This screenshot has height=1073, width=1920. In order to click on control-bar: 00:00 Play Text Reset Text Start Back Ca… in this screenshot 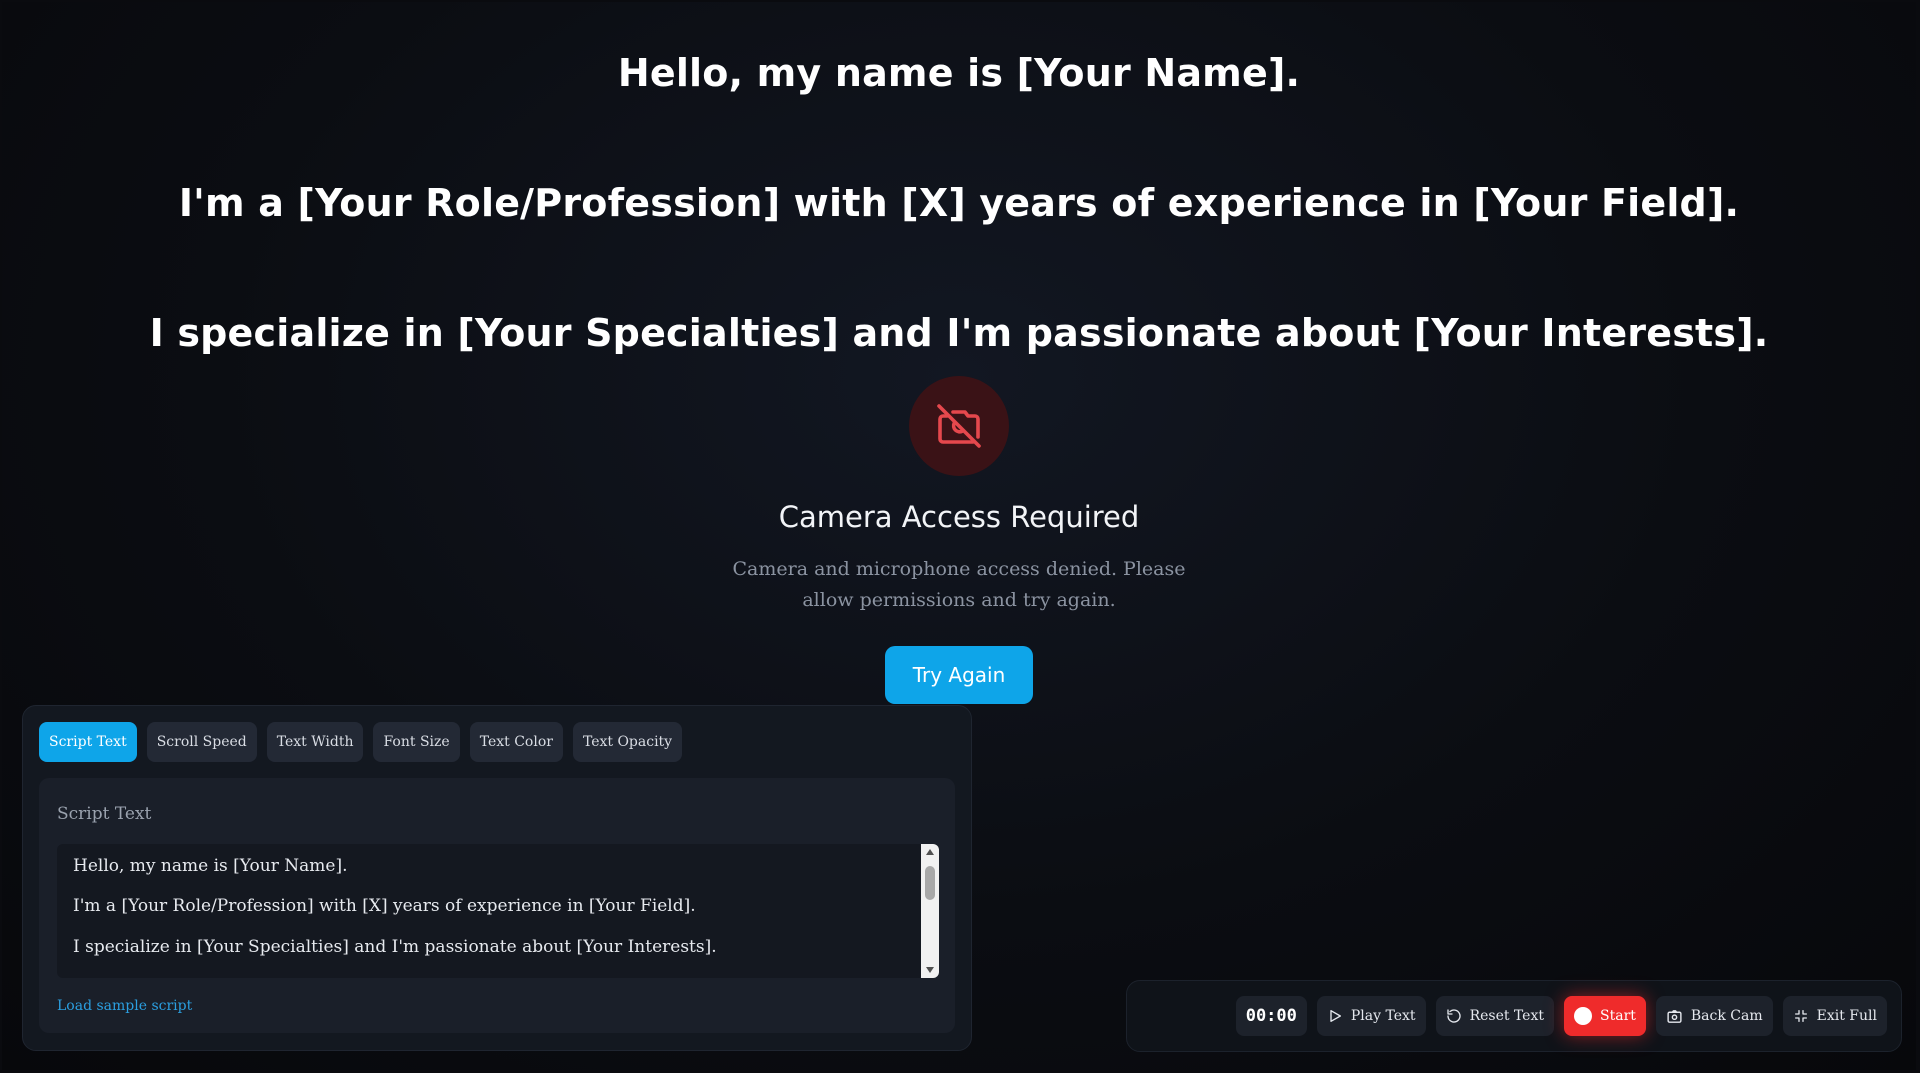, I will do `click(1514, 1016)`.